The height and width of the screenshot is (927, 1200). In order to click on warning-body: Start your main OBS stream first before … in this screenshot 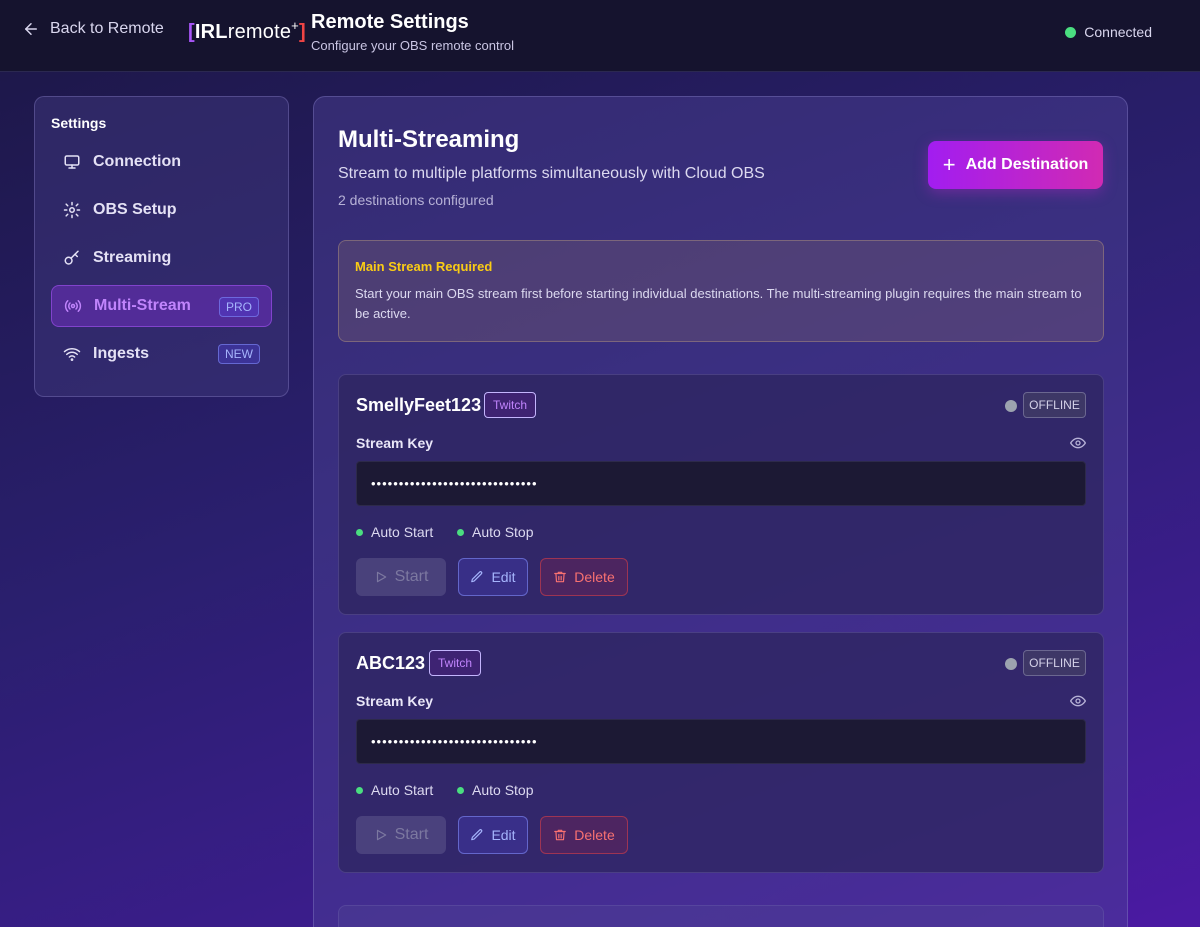, I will do `click(718, 303)`.